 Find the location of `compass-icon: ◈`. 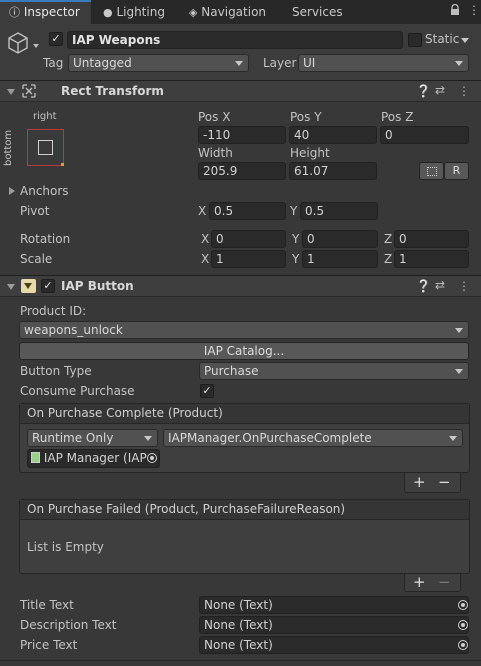

compass-icon: ◈ is located at coordinates (193, 12).